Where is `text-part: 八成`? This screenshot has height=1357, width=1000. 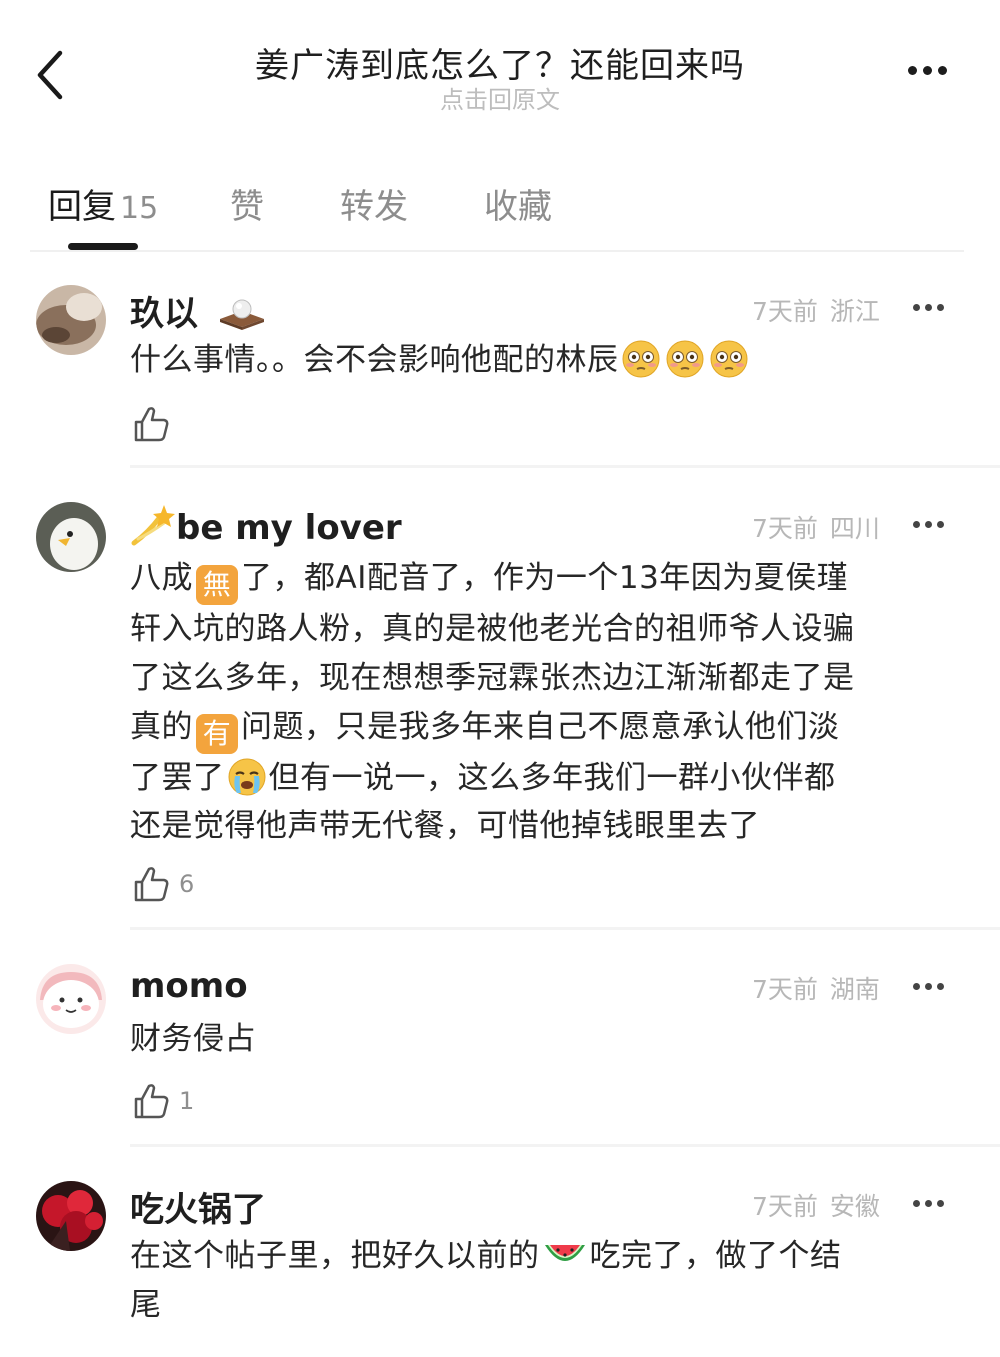
text-part: 八成 is located at coordinates (161, 578).